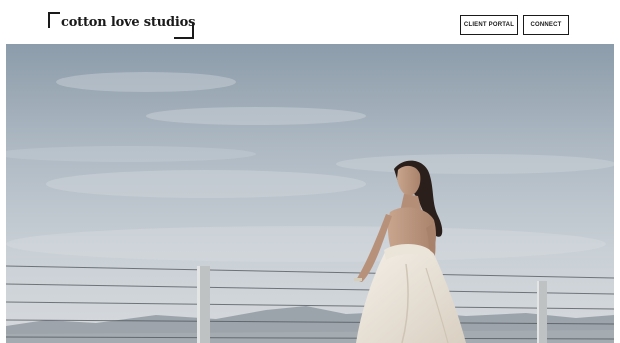 Image resolution: width=620 pixels, height=343 pixels. What do you see at coordinates (489, 25) in the screenshot?
I see `client-portal-button: CLIENT PORTAL` at bounding box center [489, 25].